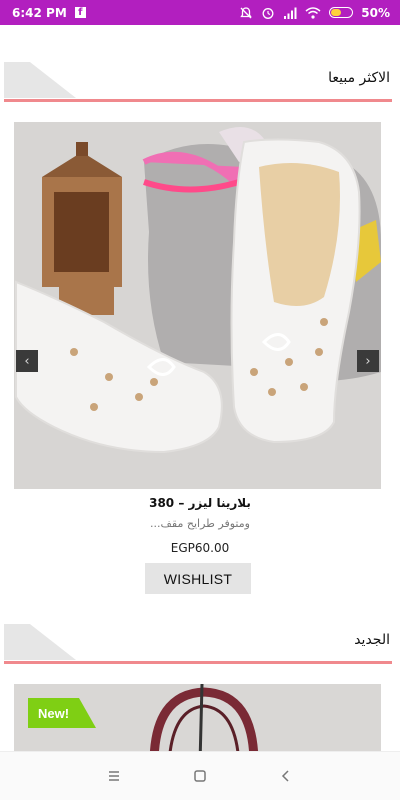  I want to click on facebook-notification-icon: f, so click(80, 12).